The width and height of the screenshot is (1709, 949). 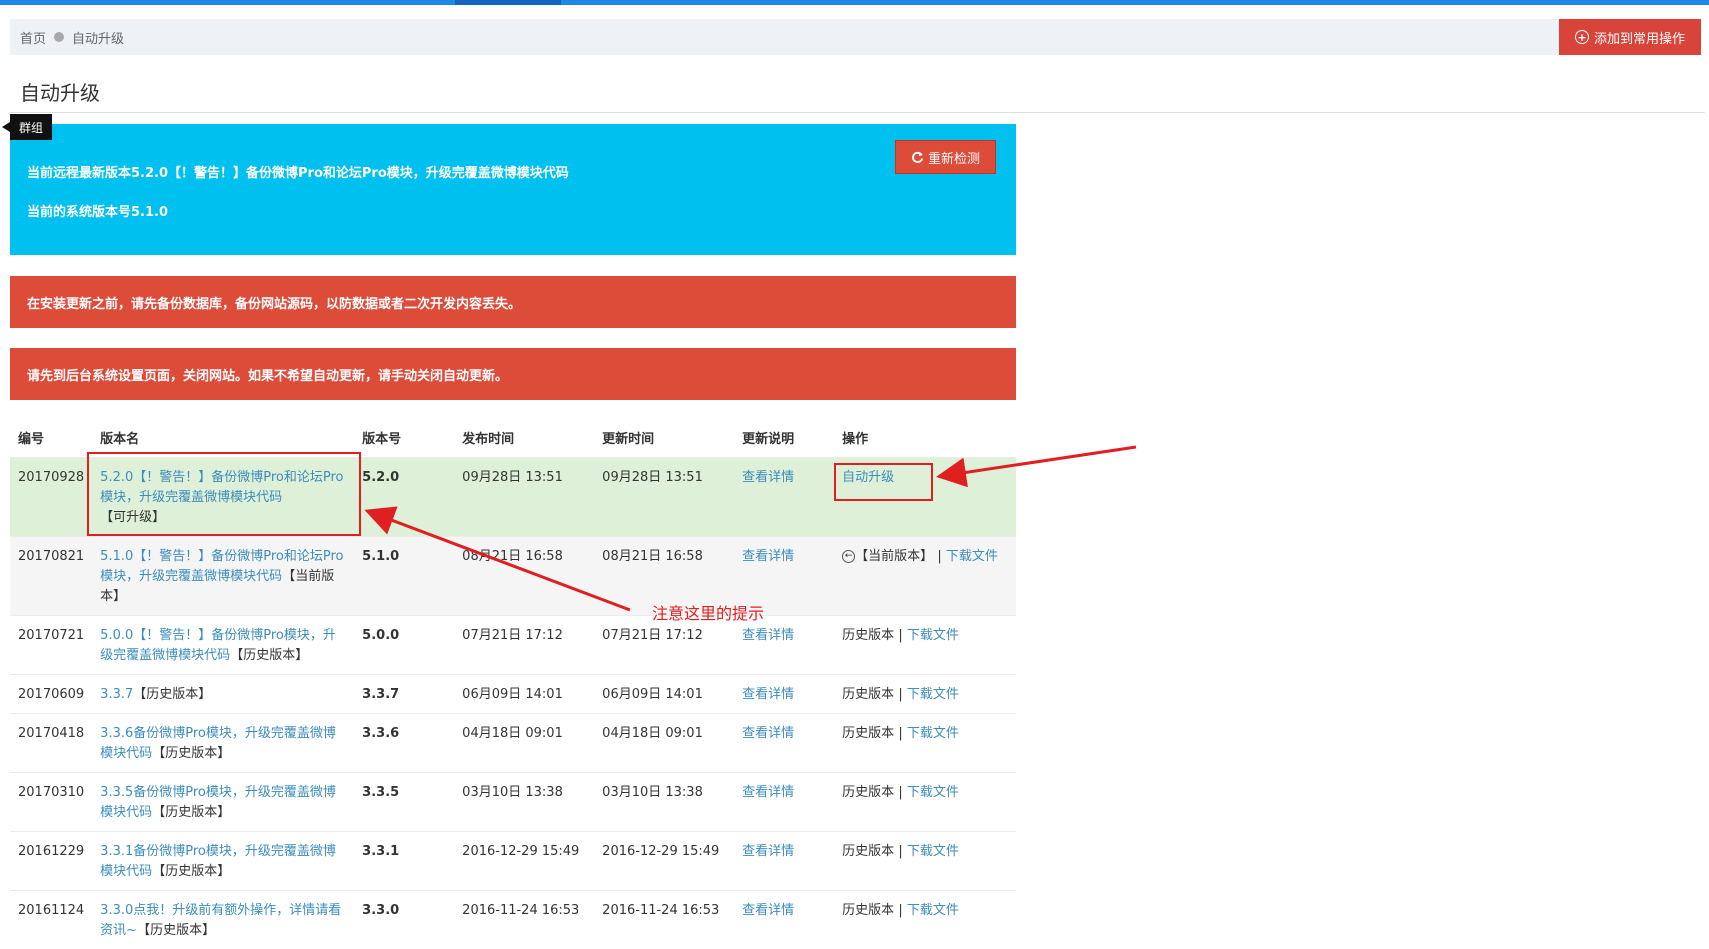 I want to click on arrow-to-auto-upgrade, so click(x=1039, y=461).